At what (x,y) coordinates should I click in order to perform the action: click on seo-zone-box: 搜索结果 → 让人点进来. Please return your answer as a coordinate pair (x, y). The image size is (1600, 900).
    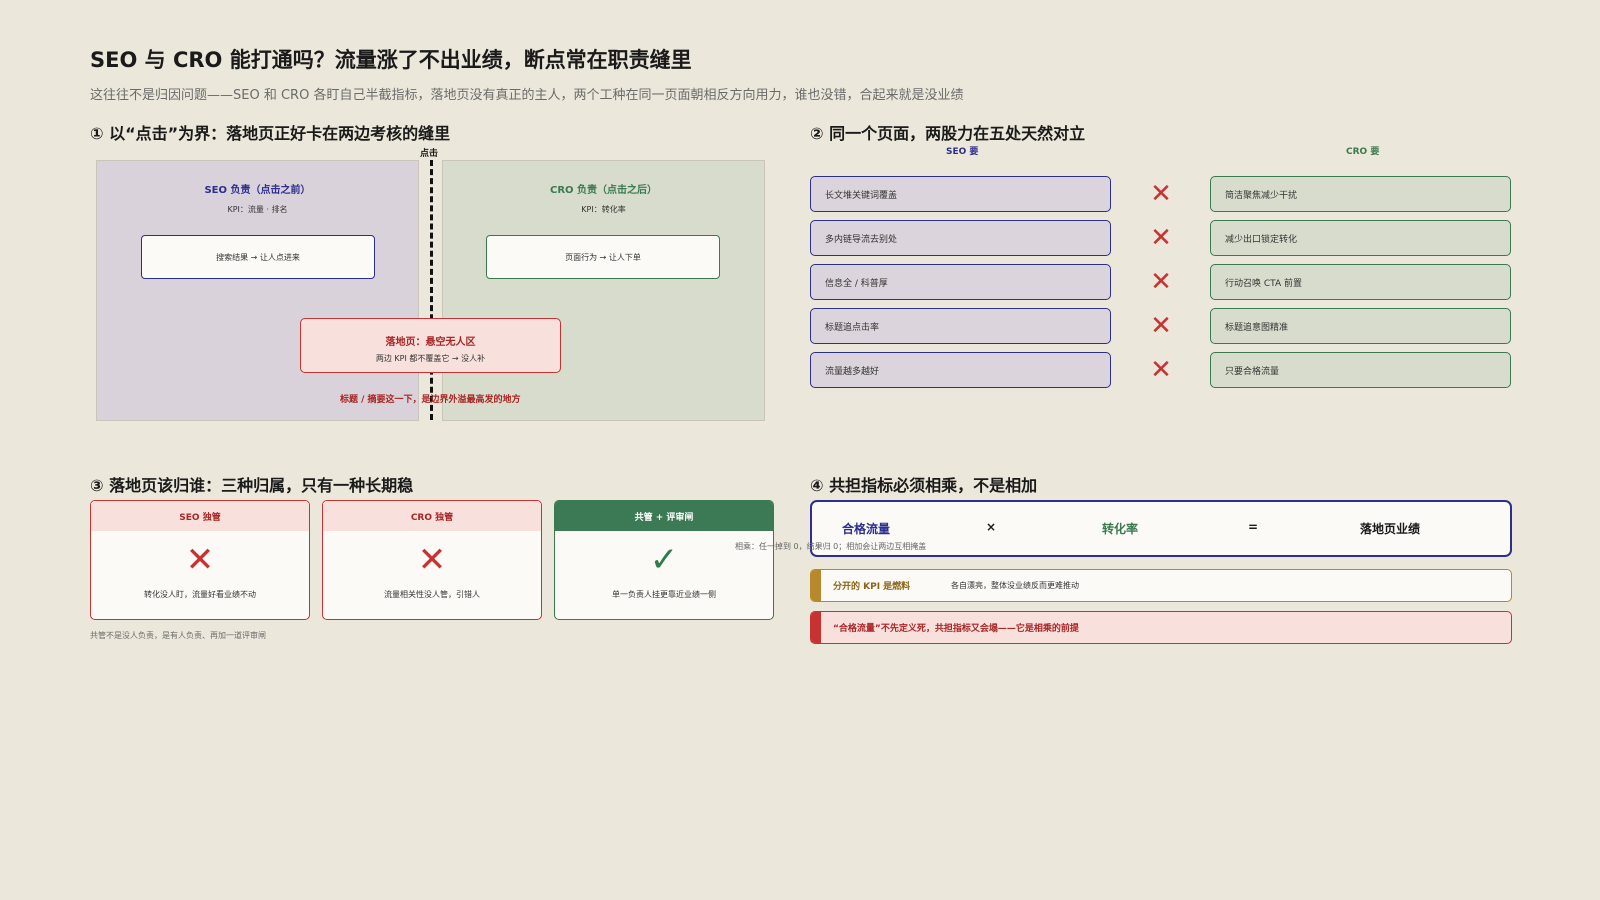
    Looking at the image, I should click on (258, 257).